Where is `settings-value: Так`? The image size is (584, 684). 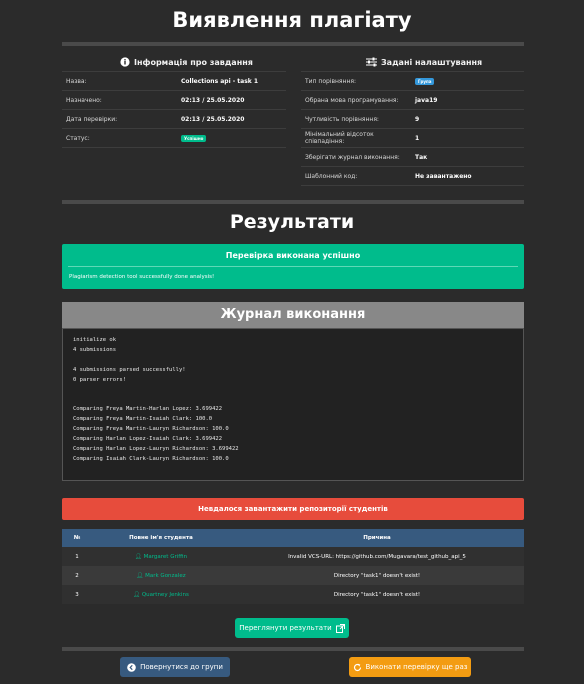
settings-value: Так is located at coordinates (467, 157).